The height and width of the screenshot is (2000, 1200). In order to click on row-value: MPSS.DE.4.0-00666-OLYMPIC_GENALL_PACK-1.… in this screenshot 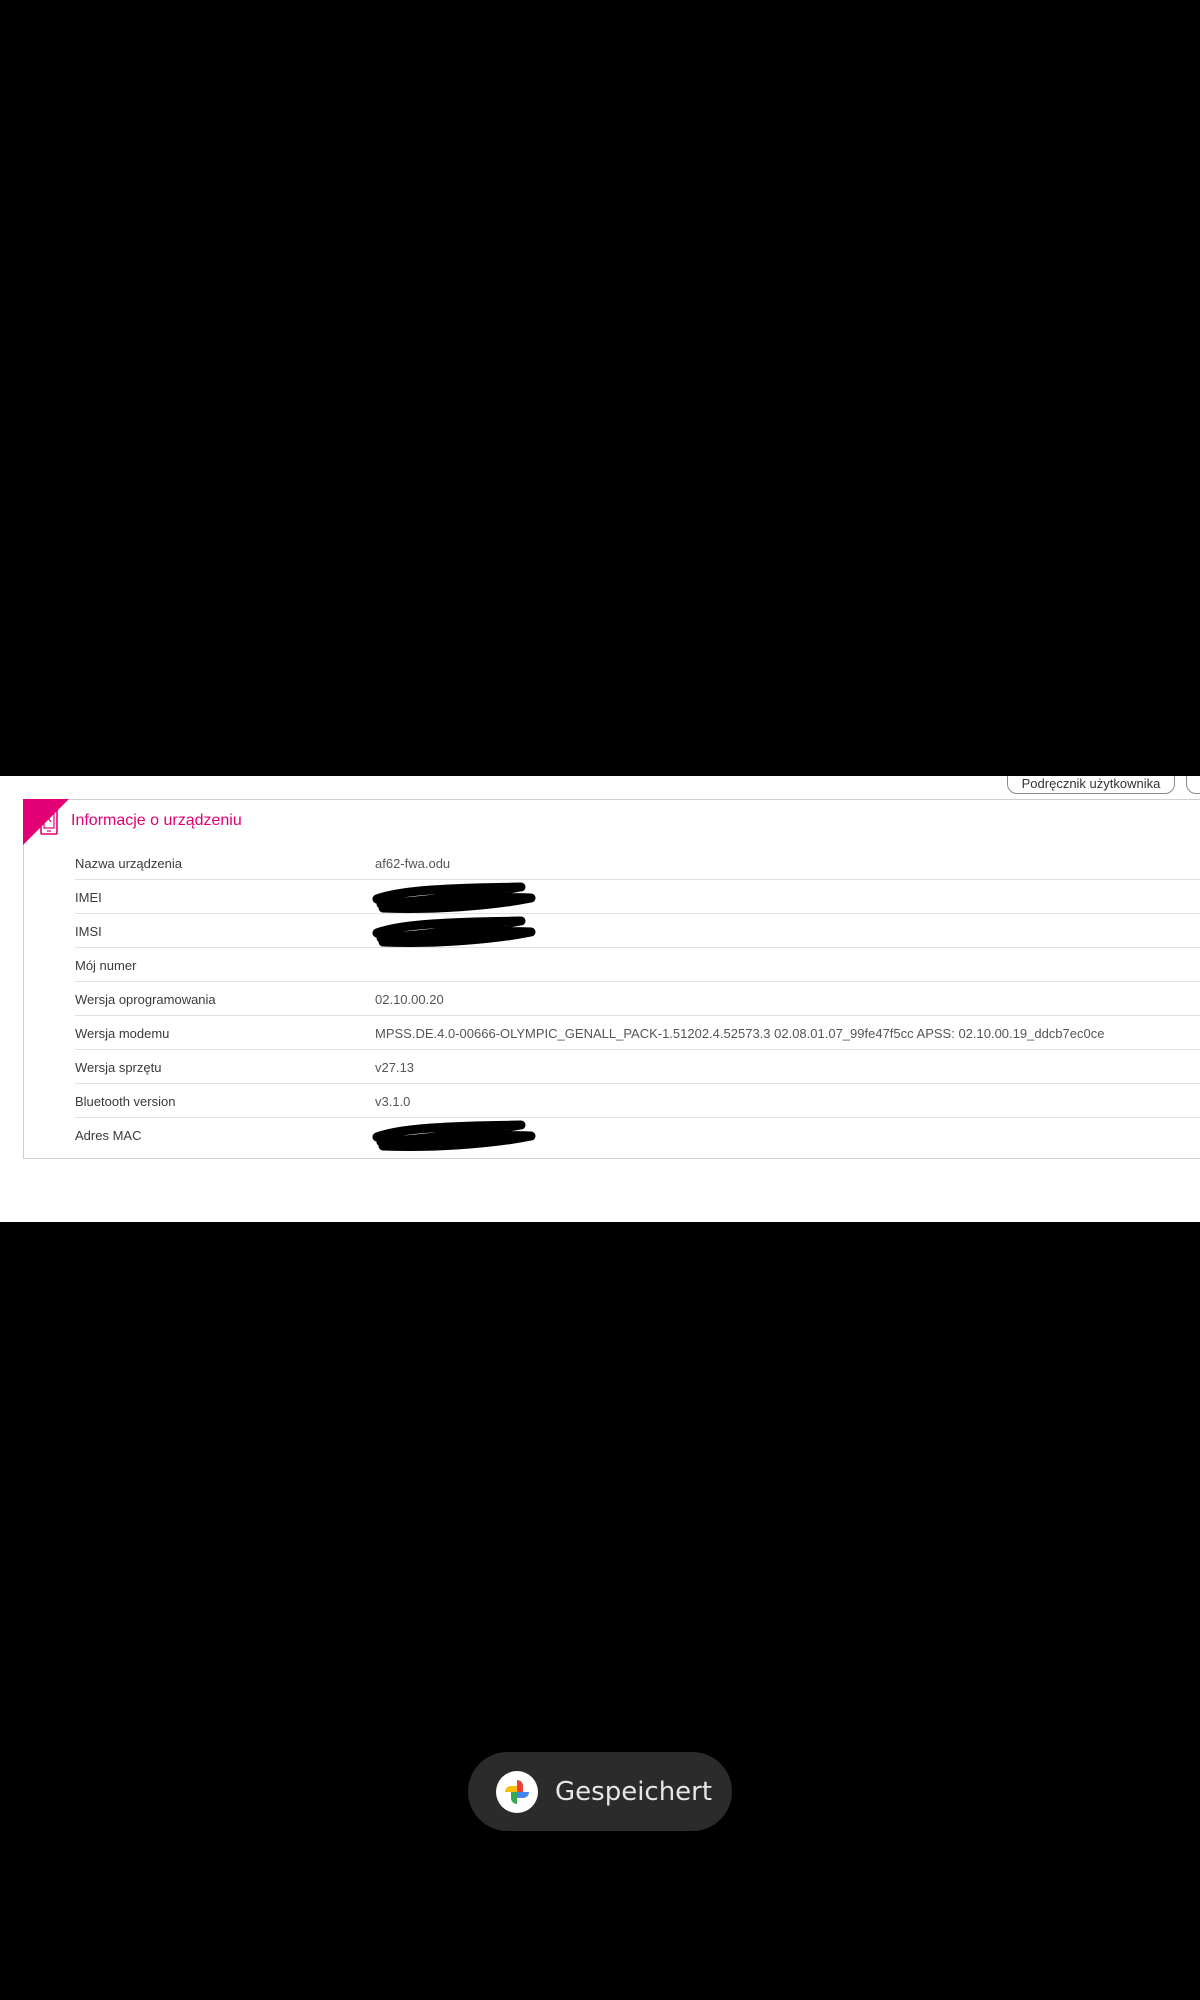, I will do `click(740, 1033)`.